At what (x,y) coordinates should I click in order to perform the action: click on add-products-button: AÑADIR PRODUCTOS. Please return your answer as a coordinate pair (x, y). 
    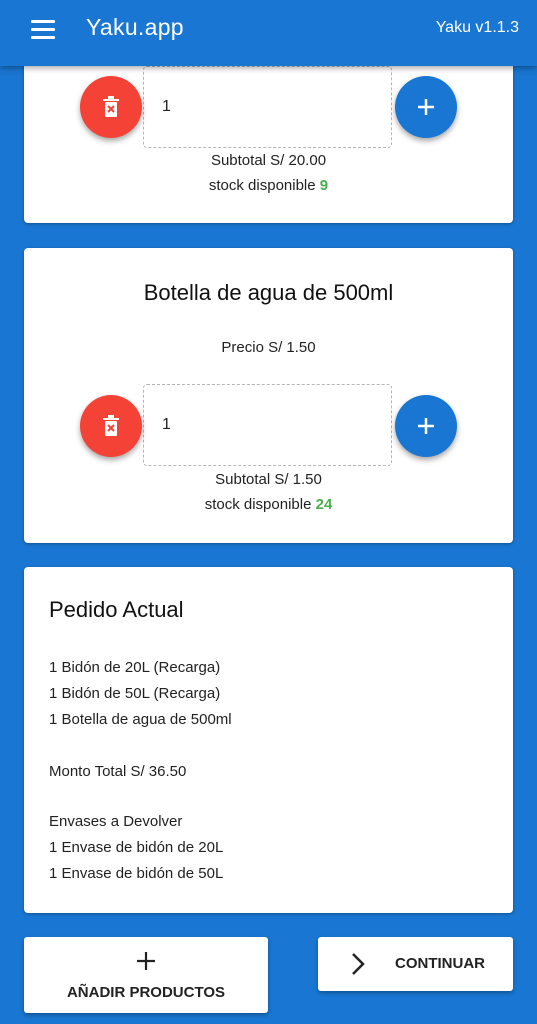
    Looking at the image, I should click on (146, 975).